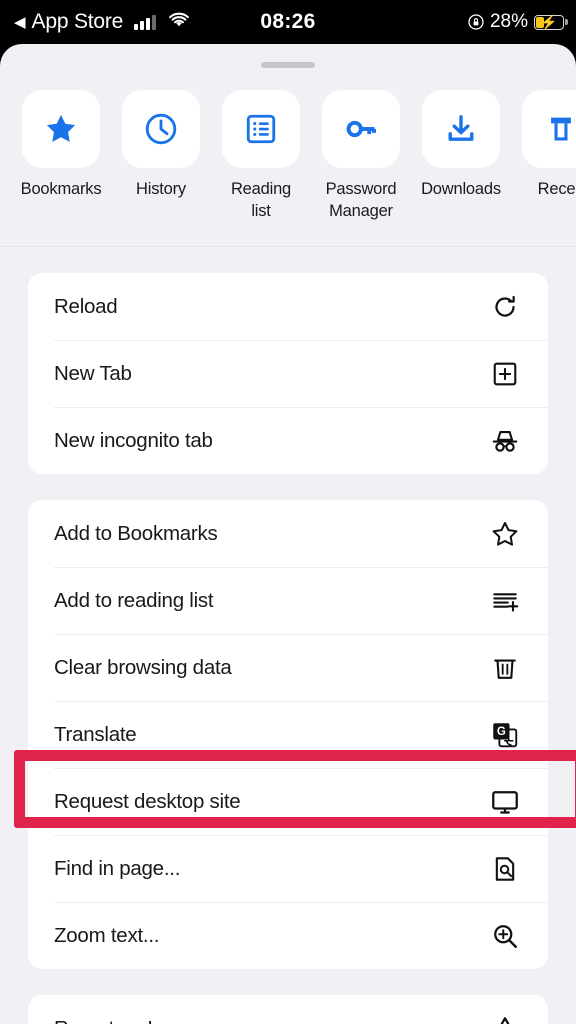 Image resolution: width=576 pixels, height=1024 pixels. I want to click on incognito-icon, so click(505, 441).